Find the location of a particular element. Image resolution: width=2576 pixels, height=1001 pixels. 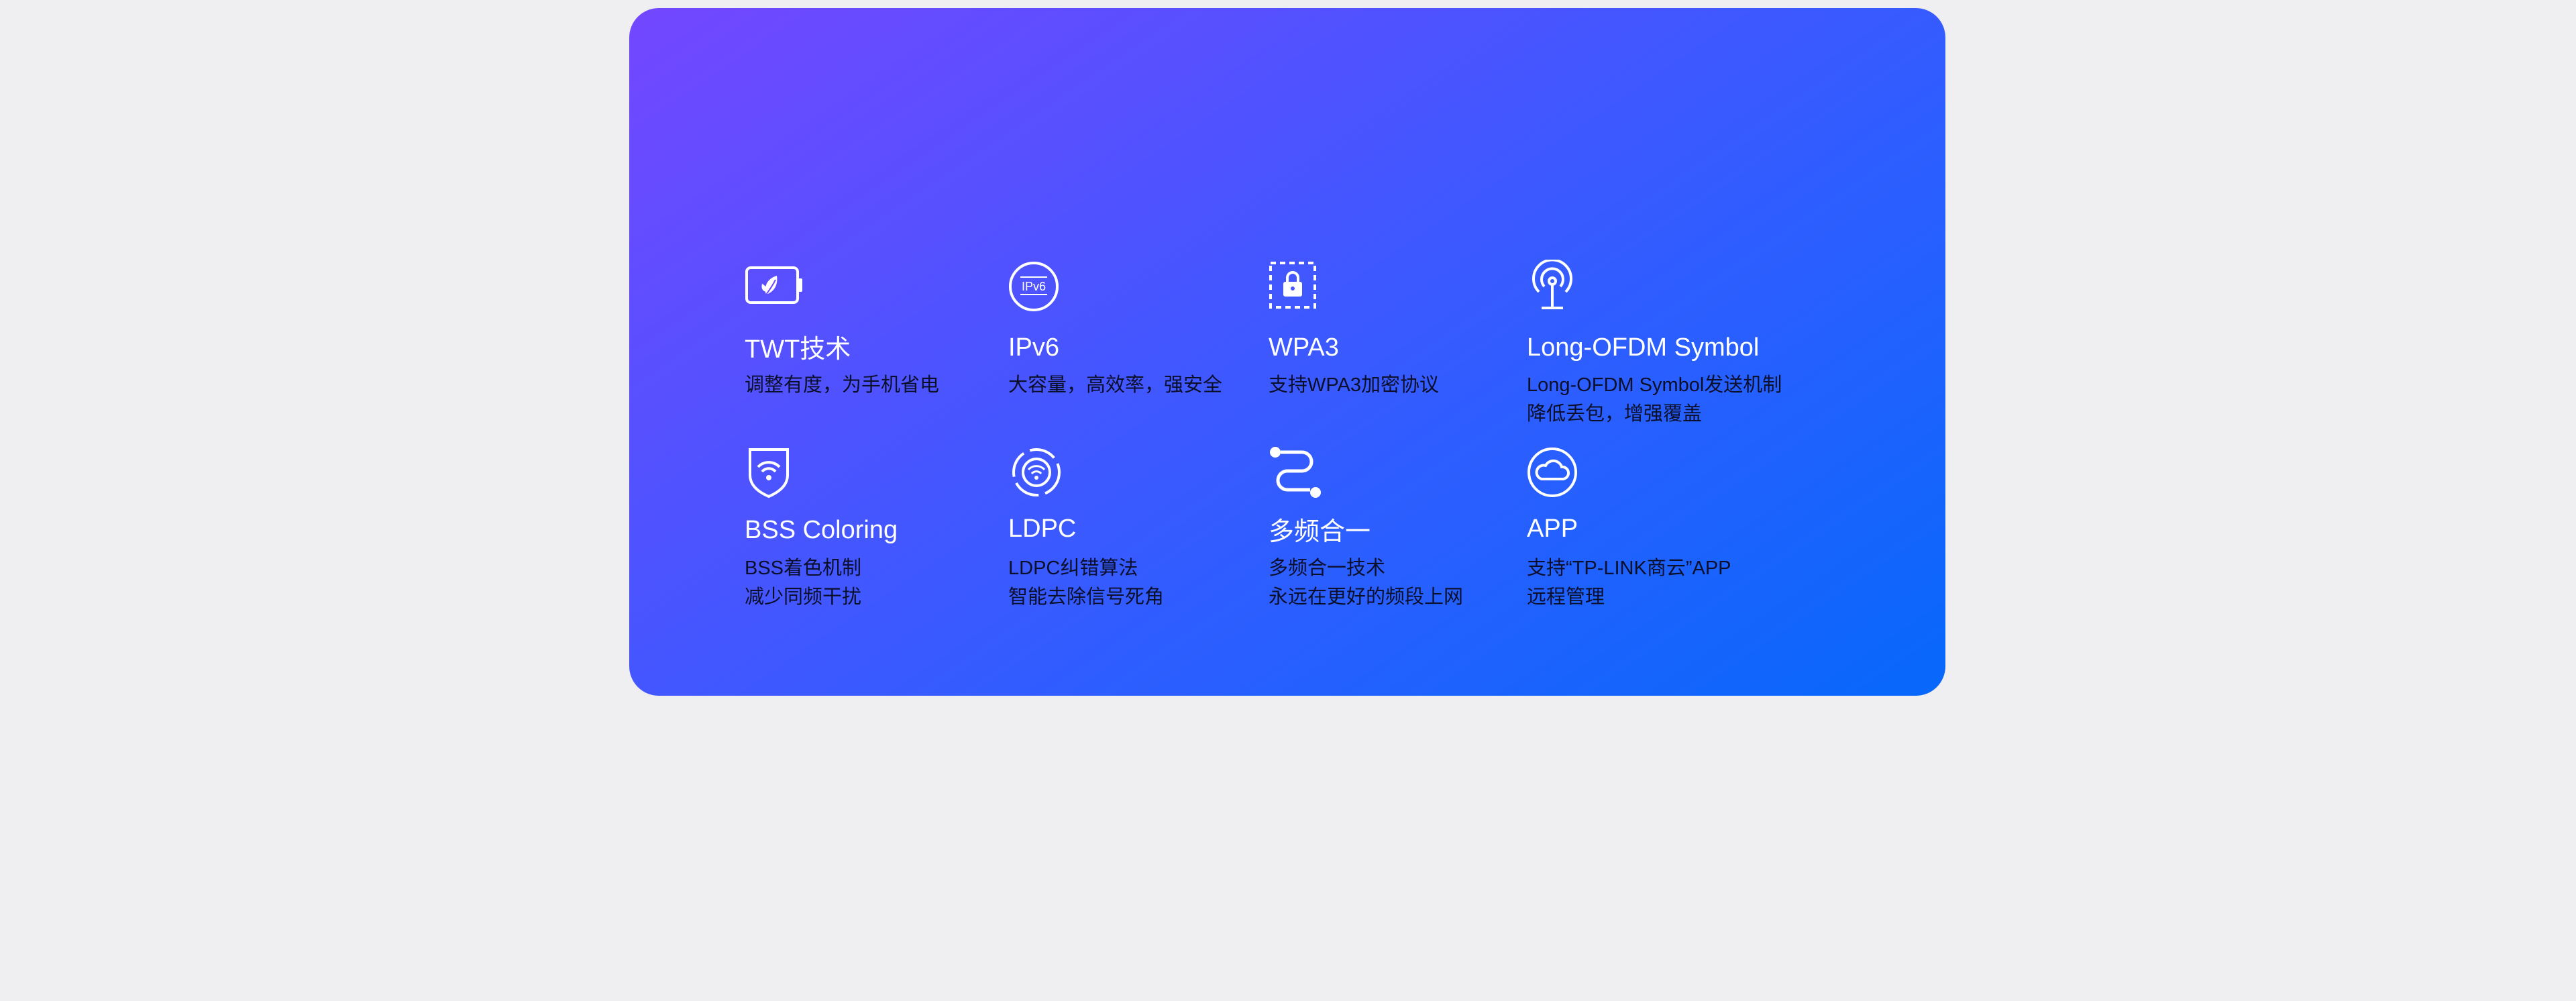

feature-title: BSS Coloring is located at coordinates (821, 530).